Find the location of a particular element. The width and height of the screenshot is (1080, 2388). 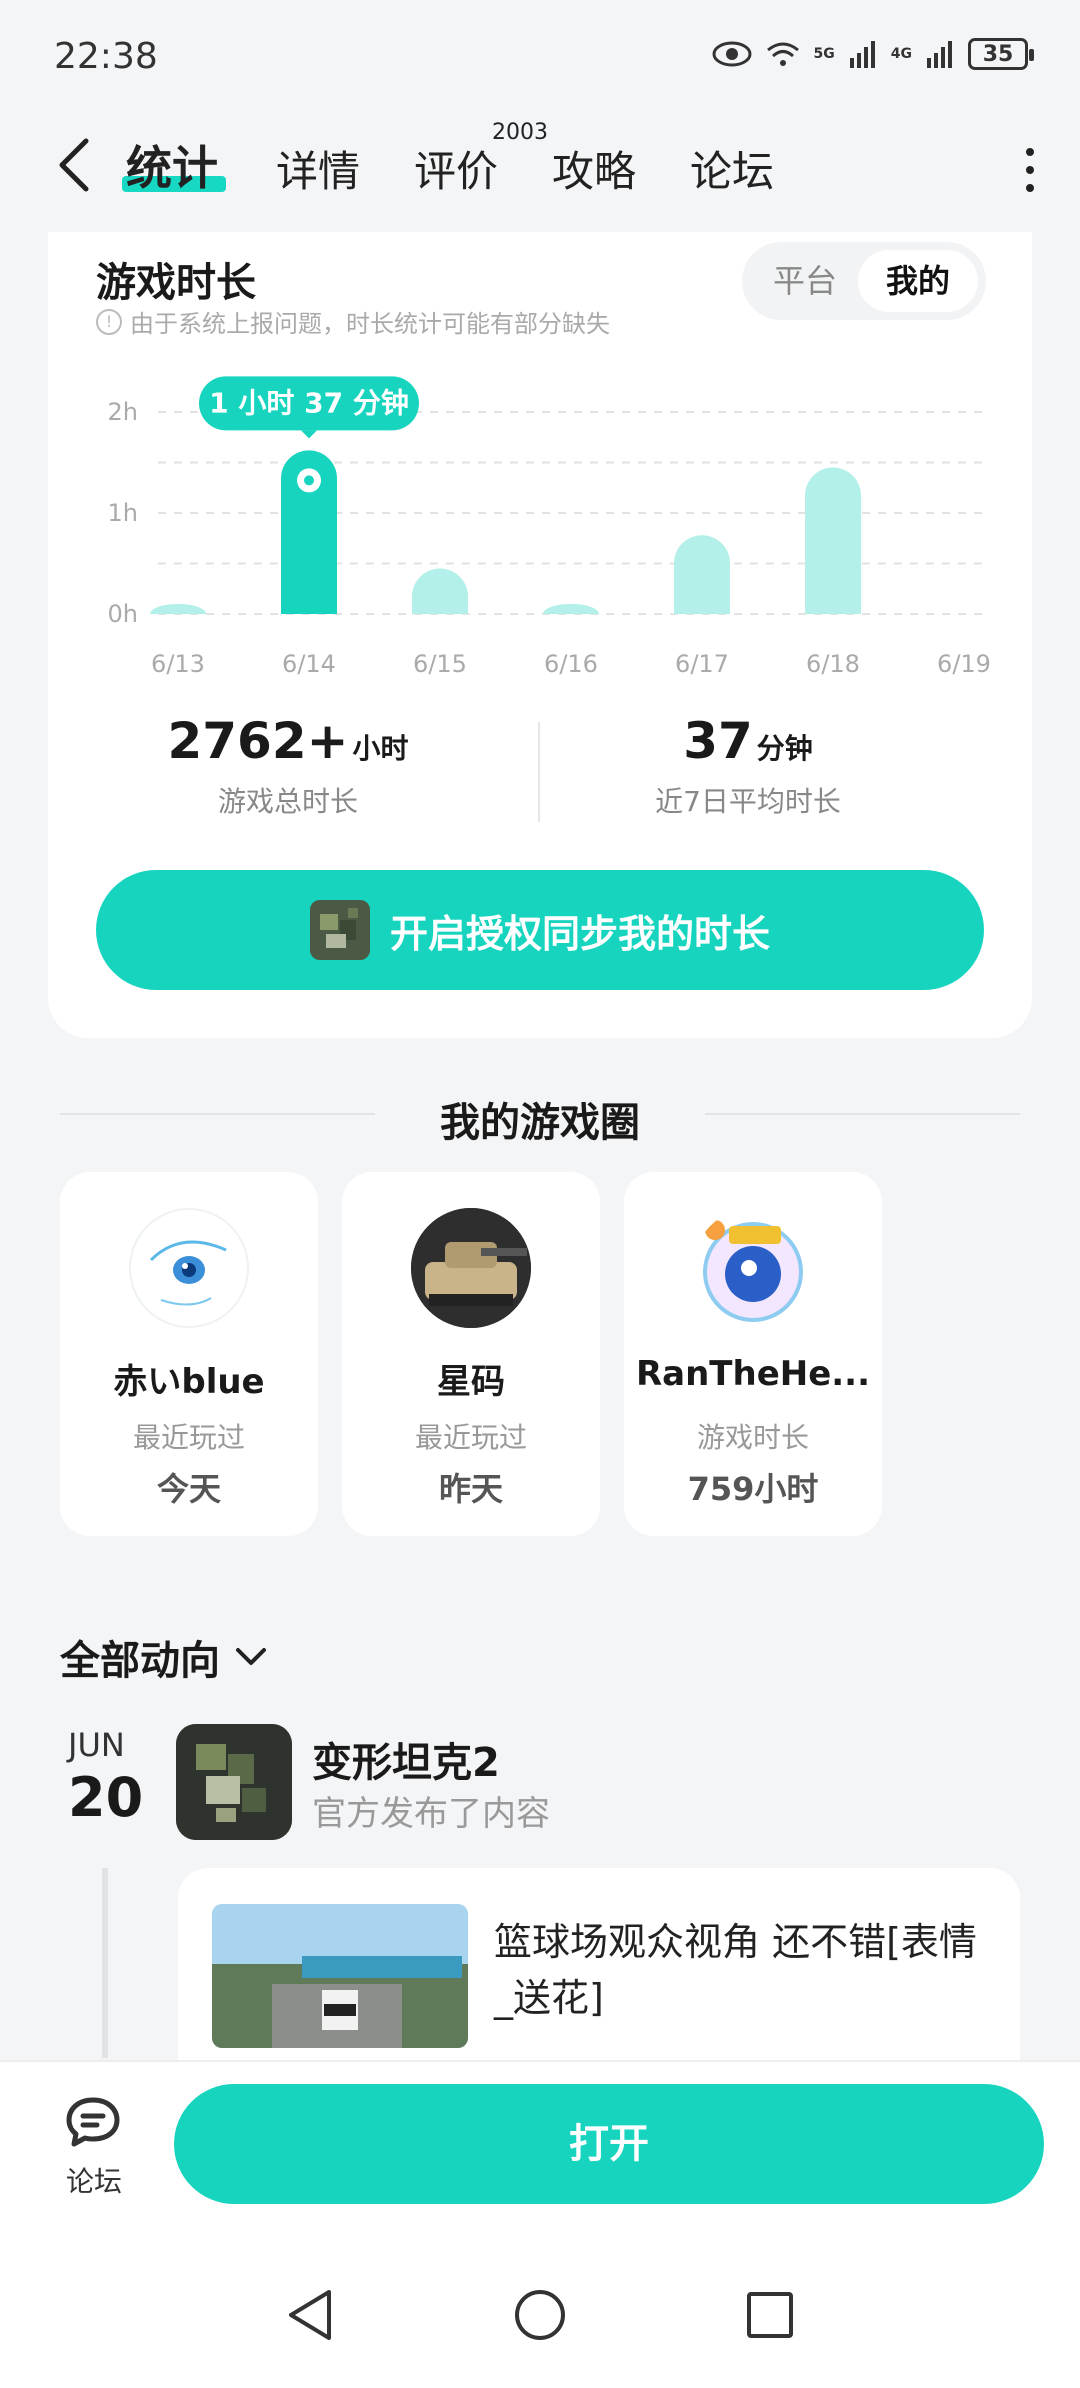

open-game-button: 打开 is located at coordinates (609, 2144).